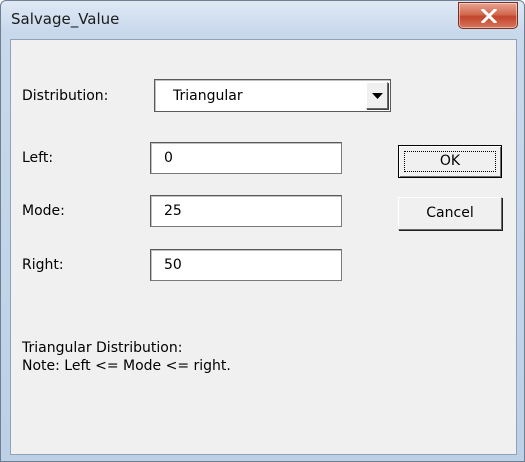  I want to click on chevron-down-icon, so click(377, 96).